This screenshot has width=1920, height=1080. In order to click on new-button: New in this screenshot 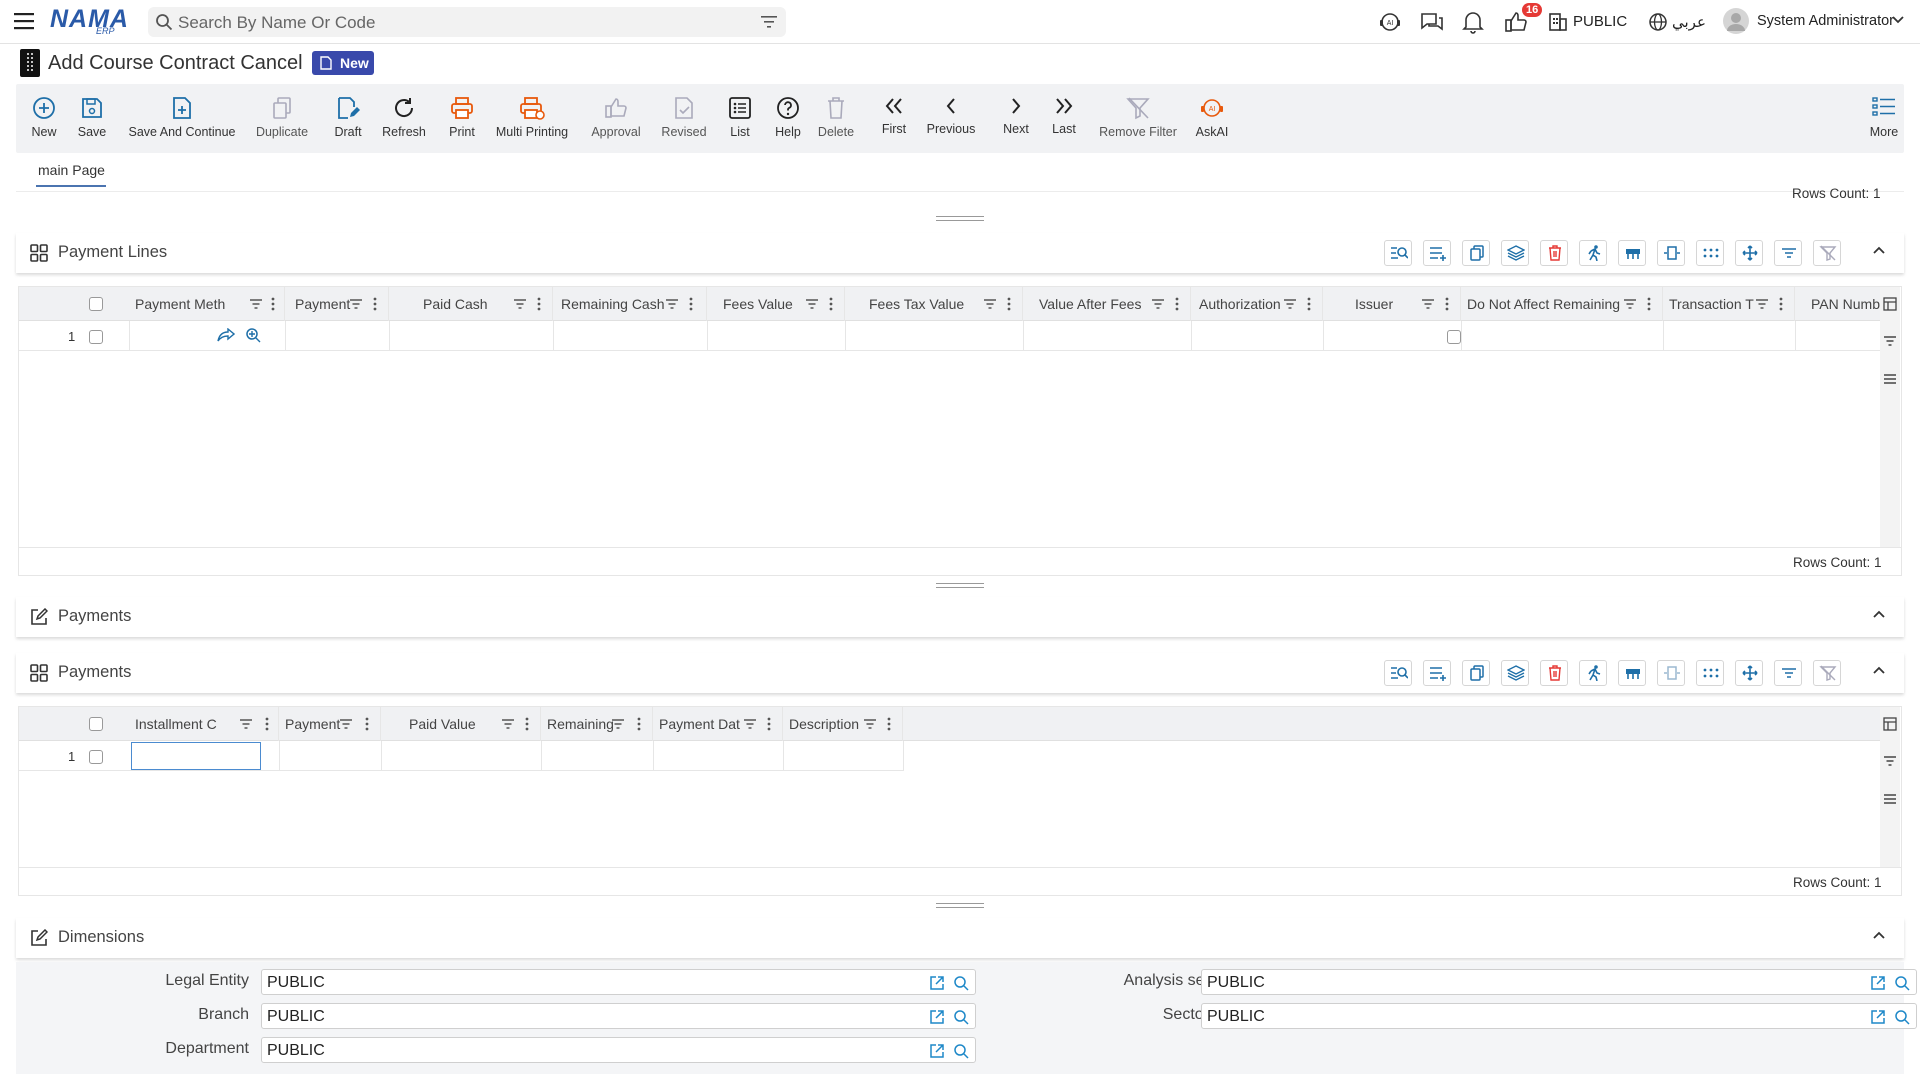, I will do `click(44, 118)`.